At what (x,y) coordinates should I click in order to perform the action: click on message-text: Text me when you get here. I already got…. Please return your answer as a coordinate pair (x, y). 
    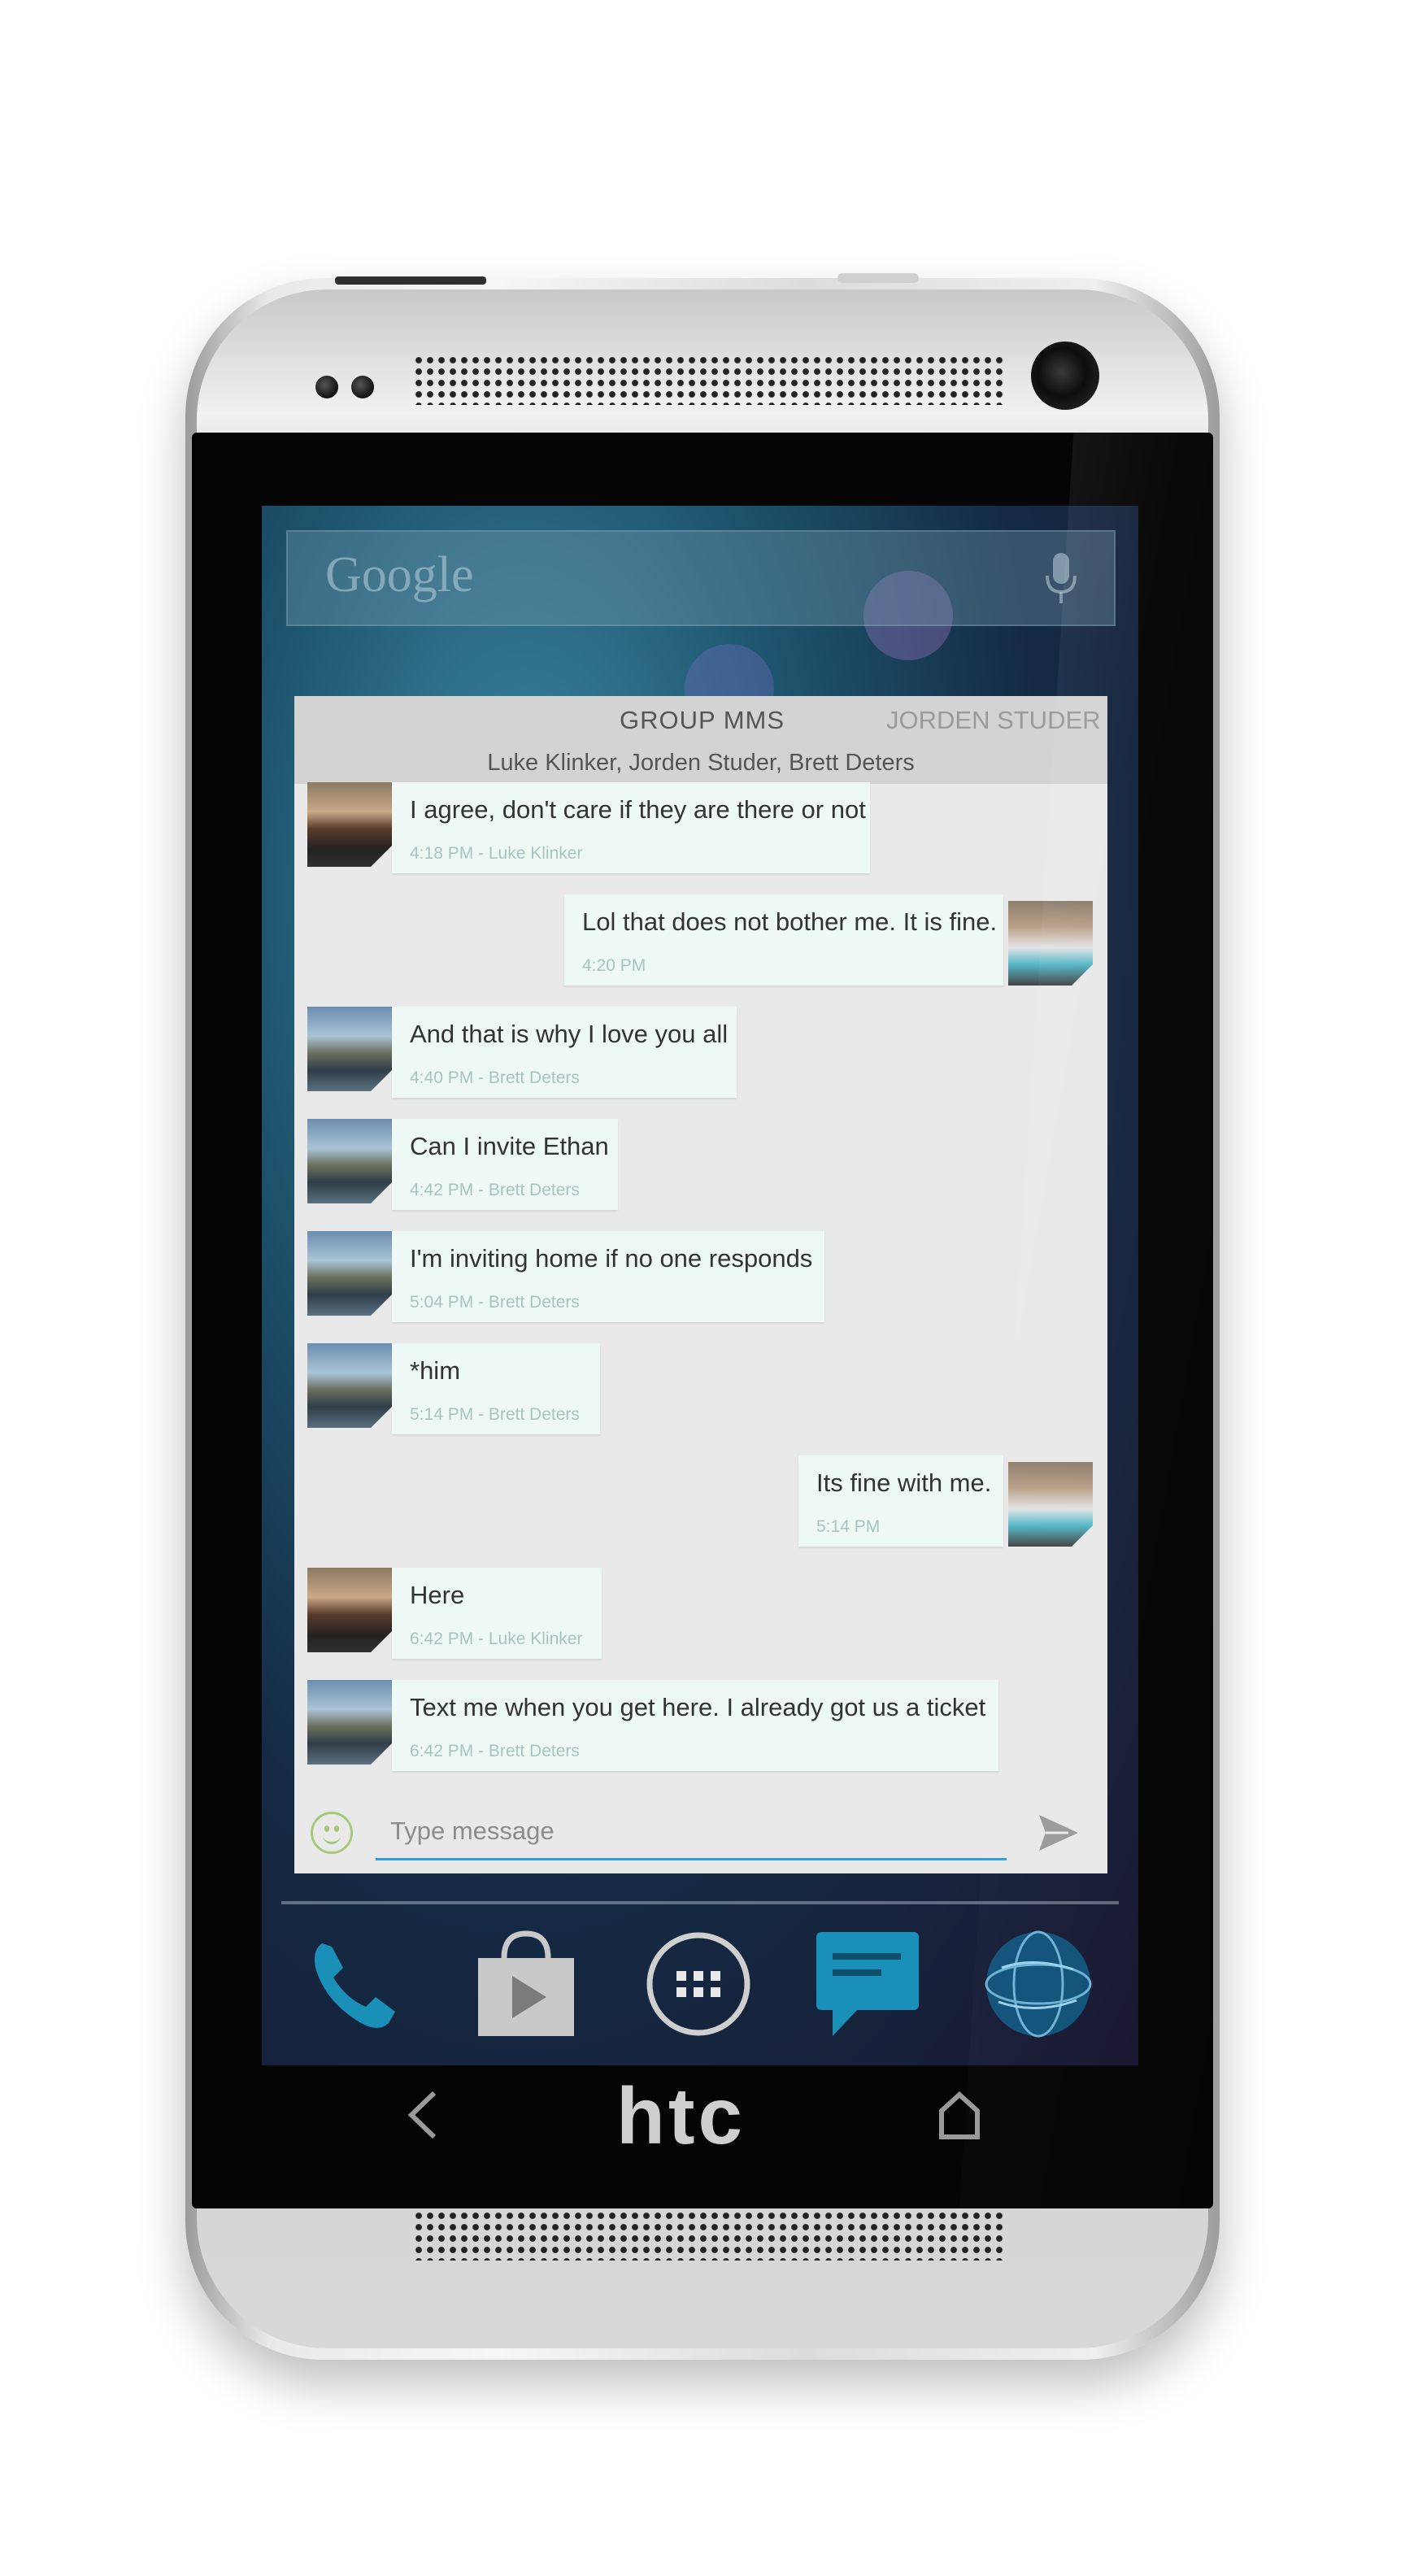
    Looking at the image, I should click on (698, 1707).